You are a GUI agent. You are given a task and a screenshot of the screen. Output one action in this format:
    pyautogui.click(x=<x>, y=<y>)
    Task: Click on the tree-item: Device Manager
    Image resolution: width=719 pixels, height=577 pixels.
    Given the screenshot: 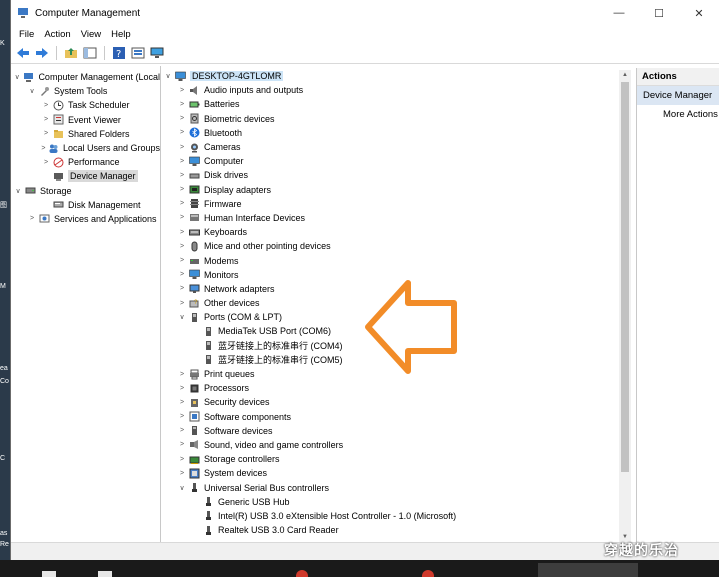 What is the action you would take?
    pyautogui.click(x=85, y=176)
    